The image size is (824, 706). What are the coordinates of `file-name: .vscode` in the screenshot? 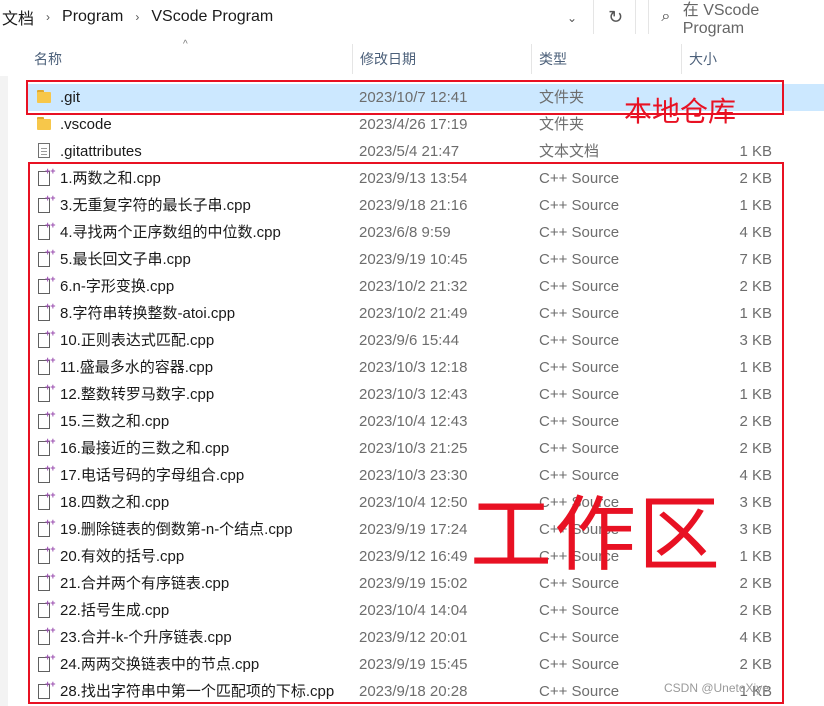 It's located at (86, 124).